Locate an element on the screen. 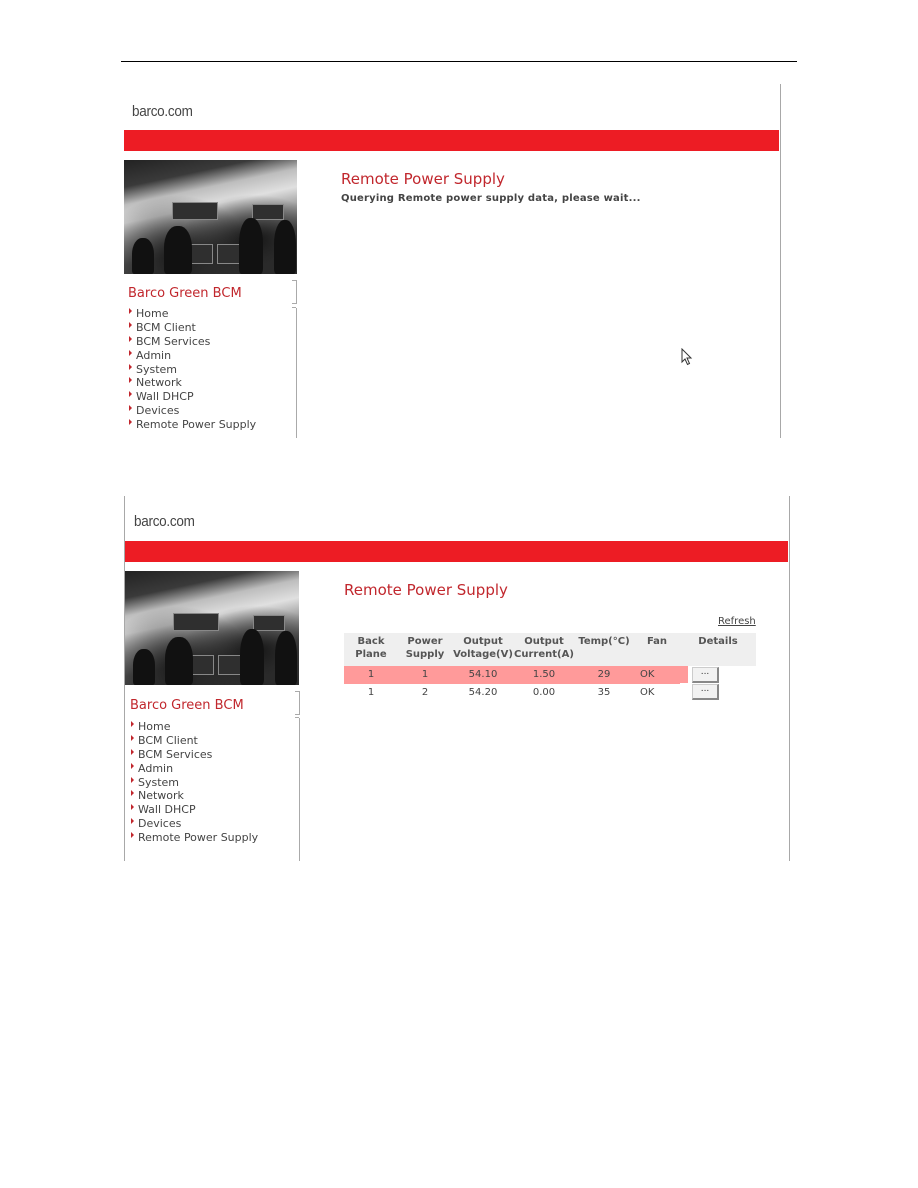 This screenshot has height=1188, width=918. header-line: Fan is located at coordinates (657, 641).